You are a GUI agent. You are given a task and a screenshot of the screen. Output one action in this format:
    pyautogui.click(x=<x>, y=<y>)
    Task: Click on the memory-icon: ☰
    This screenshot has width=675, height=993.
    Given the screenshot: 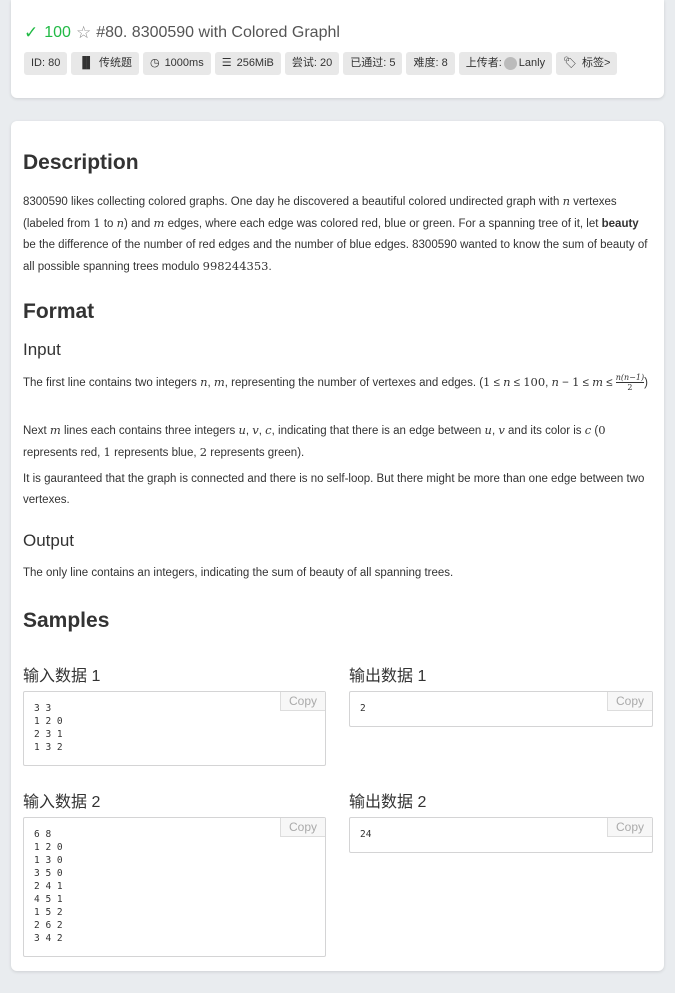 What is the action you would take?
    pyautogui.click(x=226, y=63)
    